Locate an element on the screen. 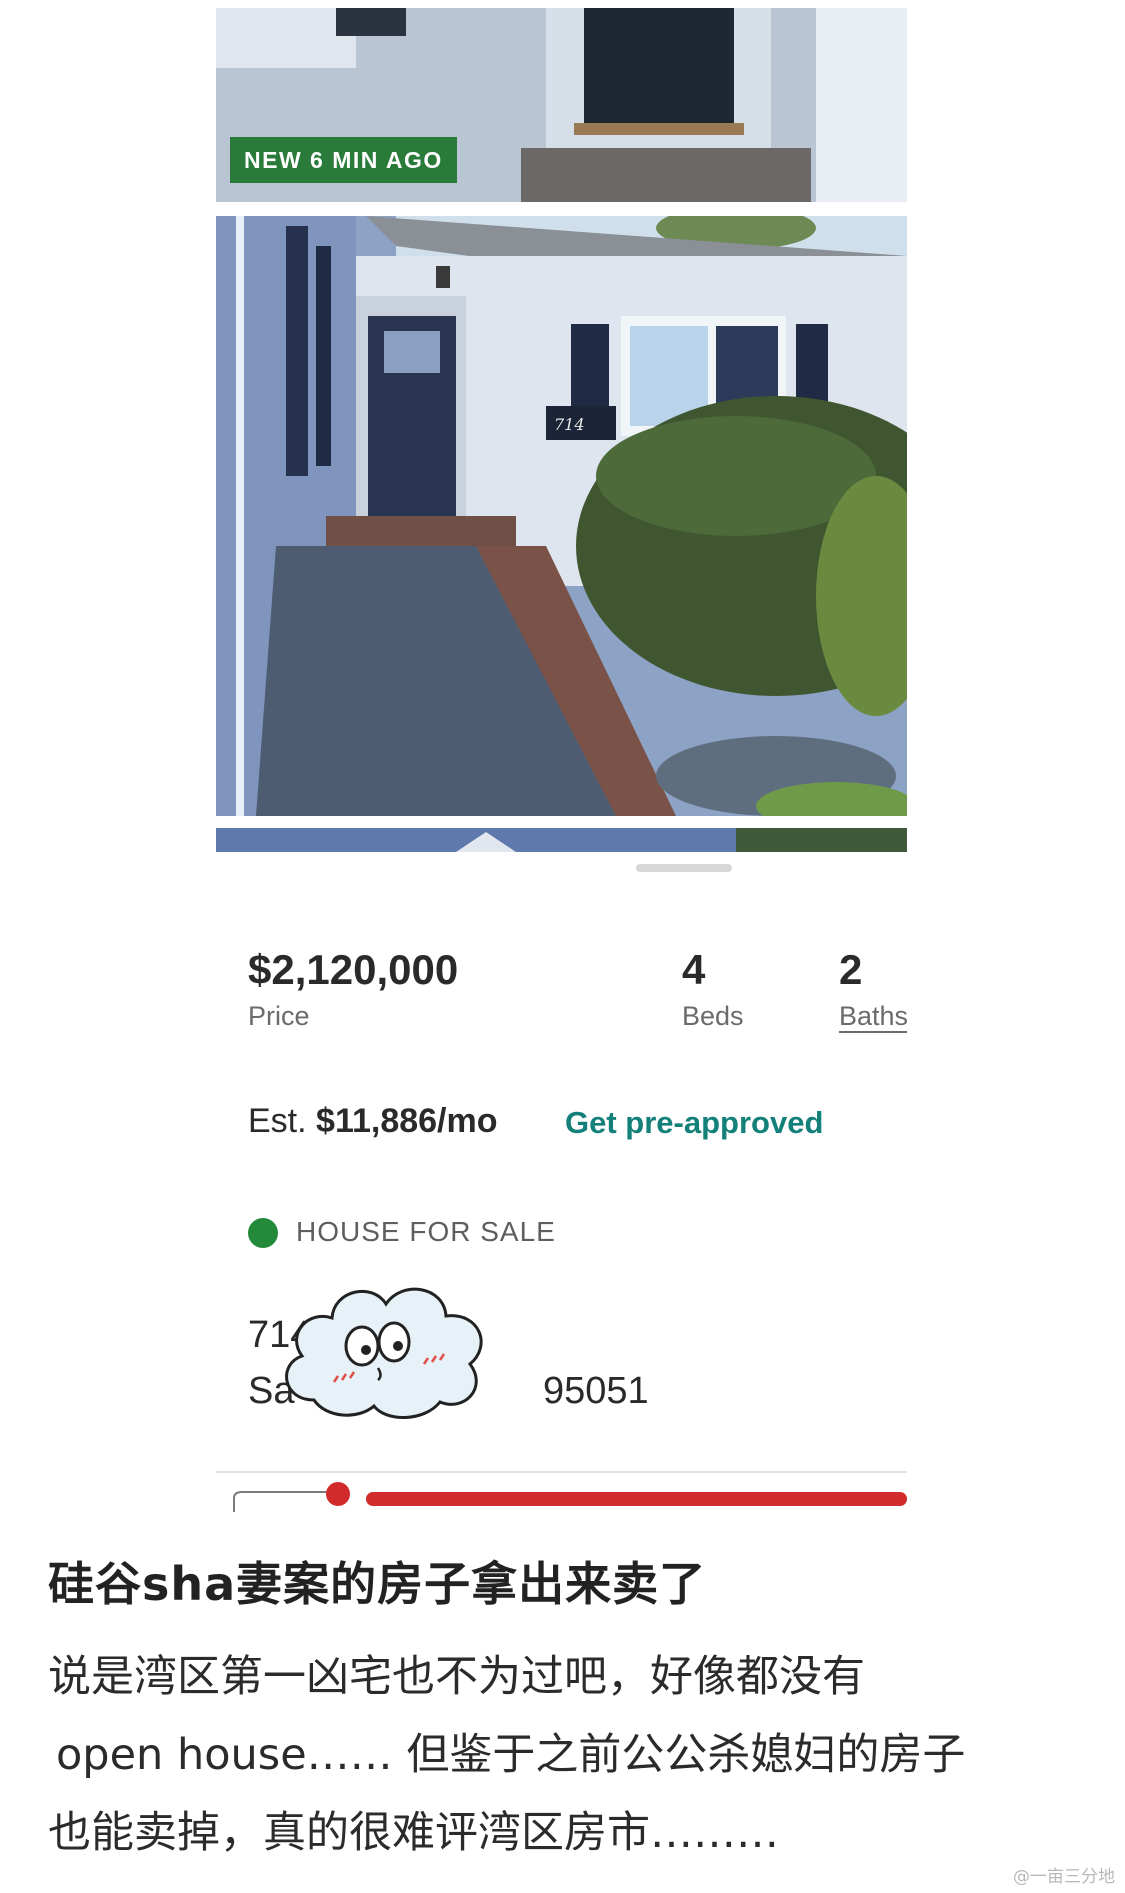 The height and width of the screenshot is (1893, 1125). beds-label: Beds is located at coordinates (713, 1016).